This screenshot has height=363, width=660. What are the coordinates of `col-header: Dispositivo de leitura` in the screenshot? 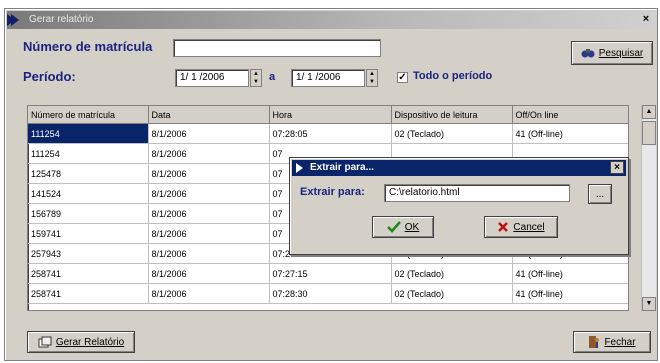 It's located at (452, 115).